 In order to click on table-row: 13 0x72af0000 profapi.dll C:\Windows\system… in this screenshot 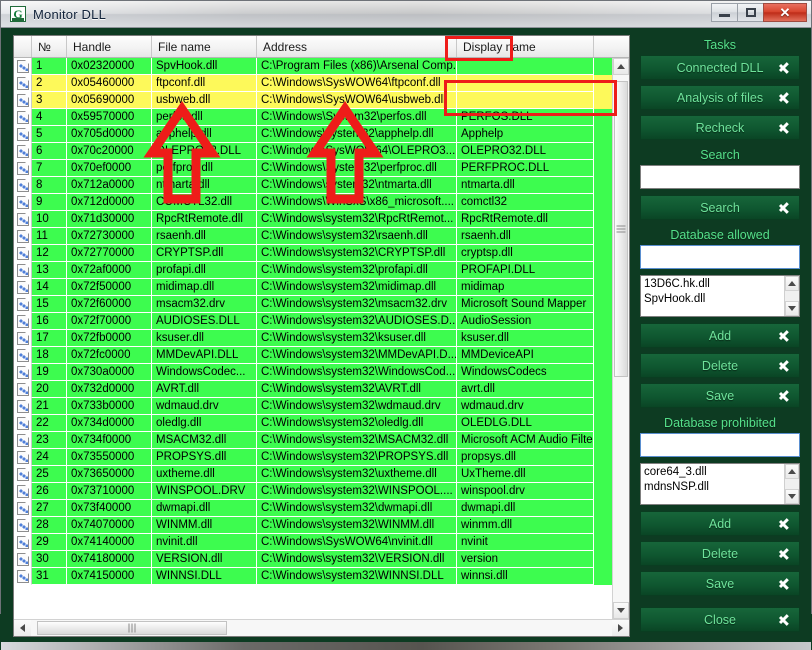, I will do `click(313, 270)`.